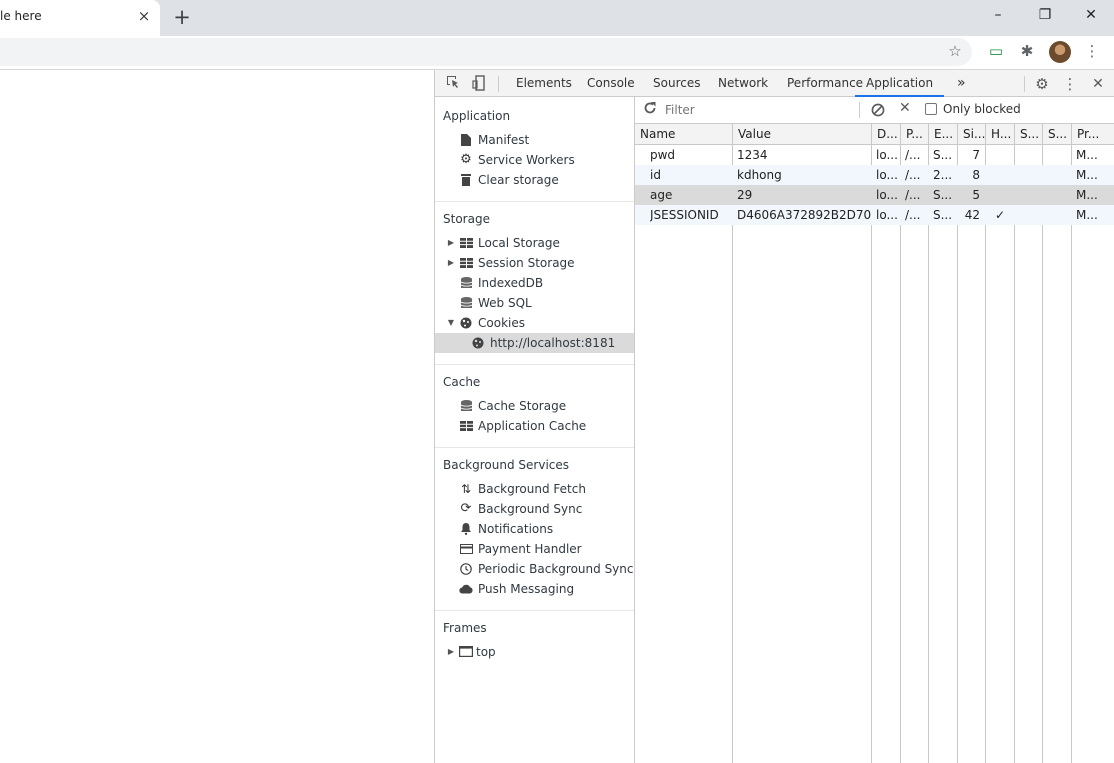 The height and width of the screenshot is (763, 1114). Describe the element at coordinates (465, 628) in the screenshot. I see `section-frames: Frames` at that location.